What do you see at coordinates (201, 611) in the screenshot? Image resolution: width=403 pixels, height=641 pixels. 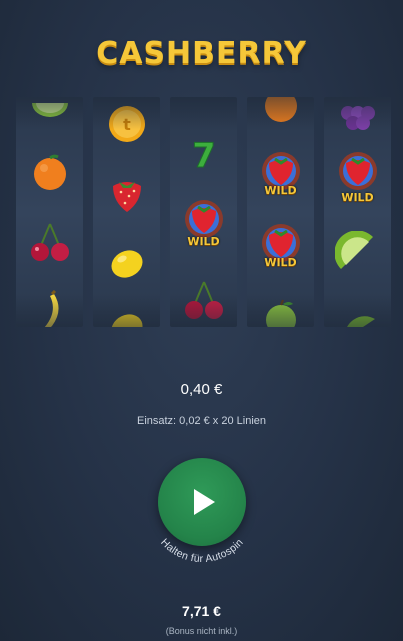 I see `balance-amount: 7,71 €` at bounding box center [201, 611].